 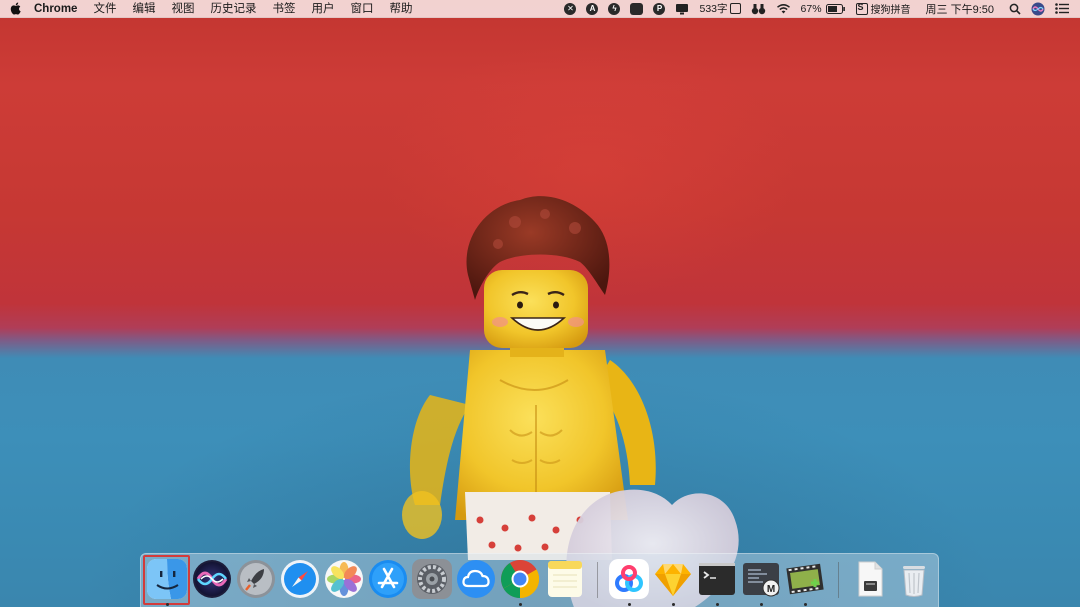 I want to click on svg-text: M, so click(x=771, y=589).